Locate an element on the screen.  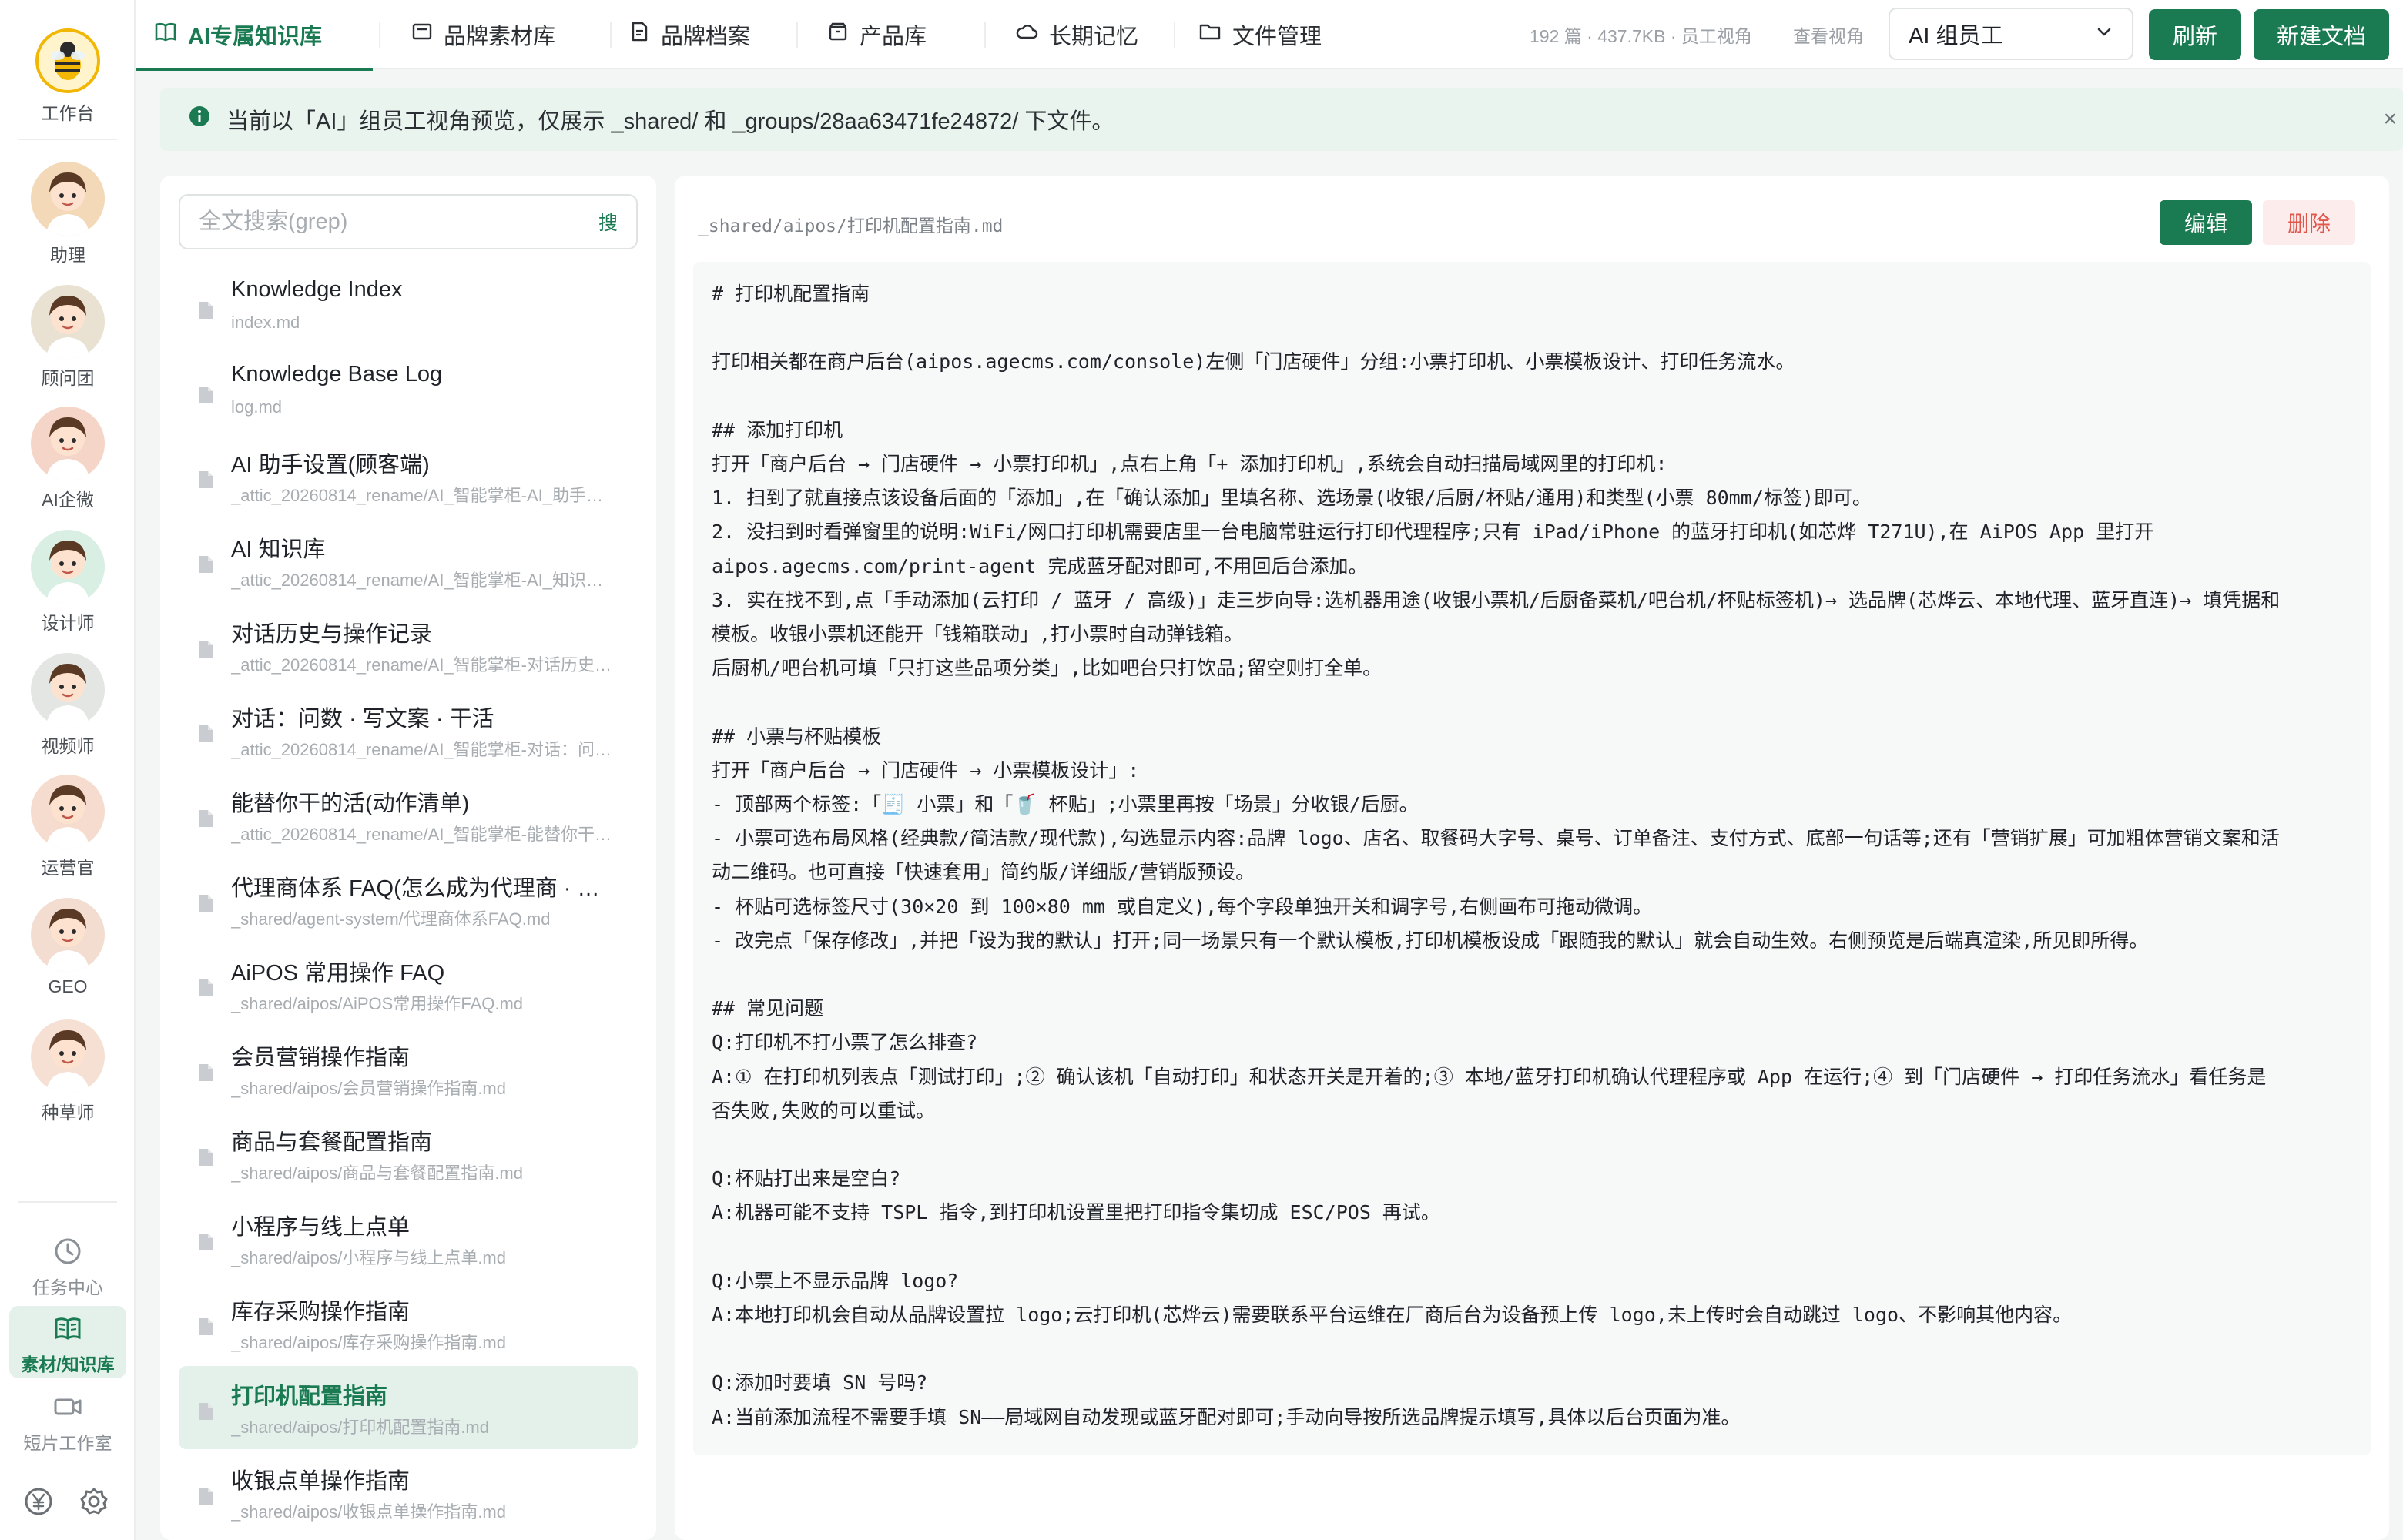
rail-tool-task-center: 任务中心 is located at coordinates (68, 1265).